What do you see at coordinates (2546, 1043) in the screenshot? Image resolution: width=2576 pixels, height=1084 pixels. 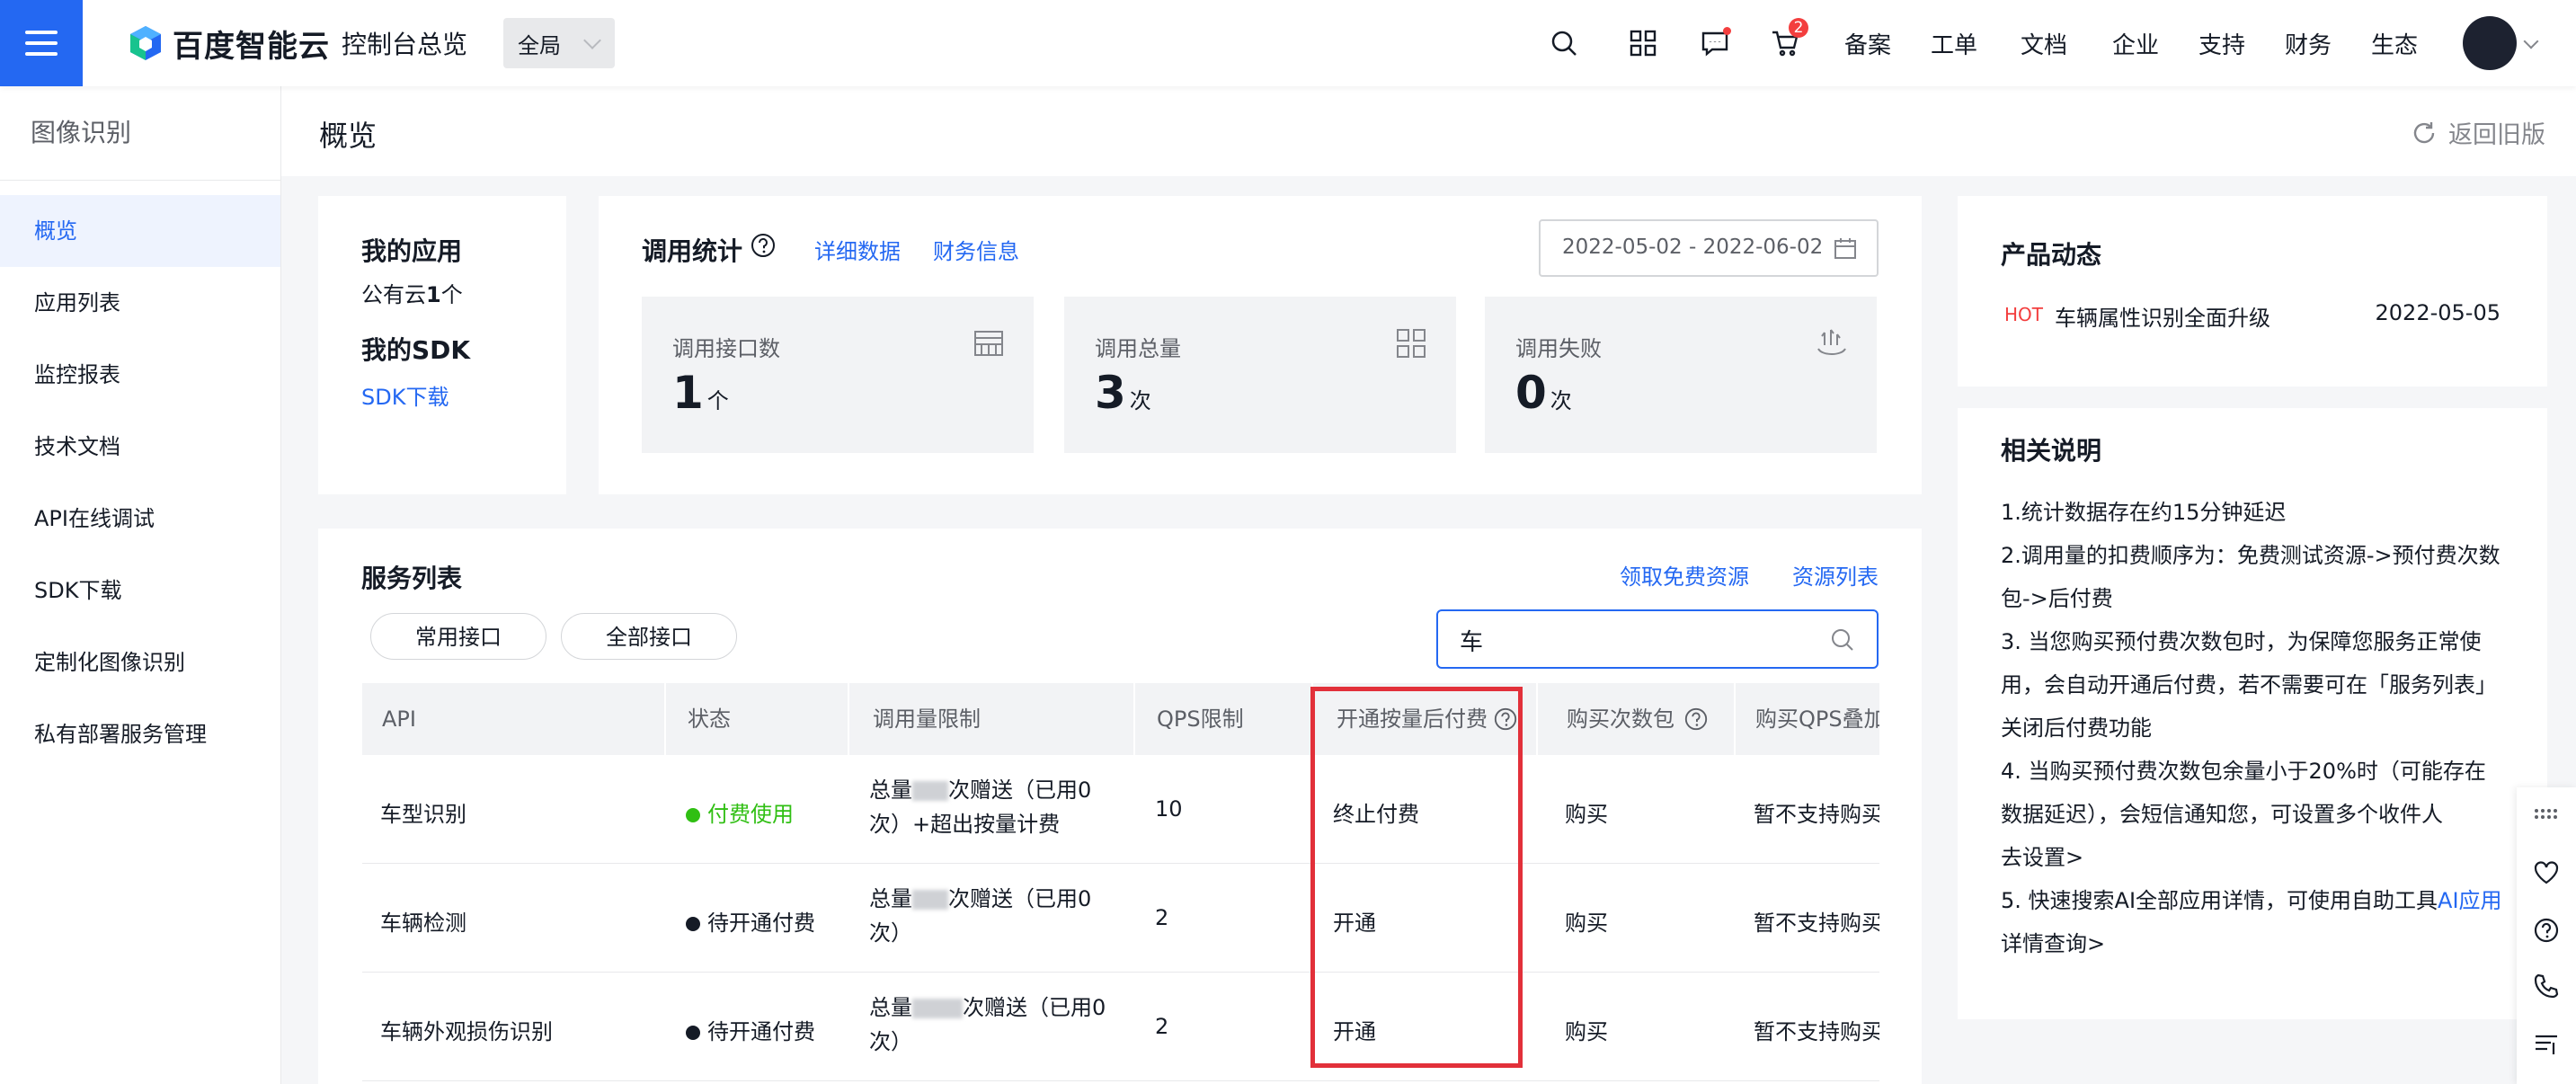 I see `feedback-list-icon` at bounding box center [2546, 1043].